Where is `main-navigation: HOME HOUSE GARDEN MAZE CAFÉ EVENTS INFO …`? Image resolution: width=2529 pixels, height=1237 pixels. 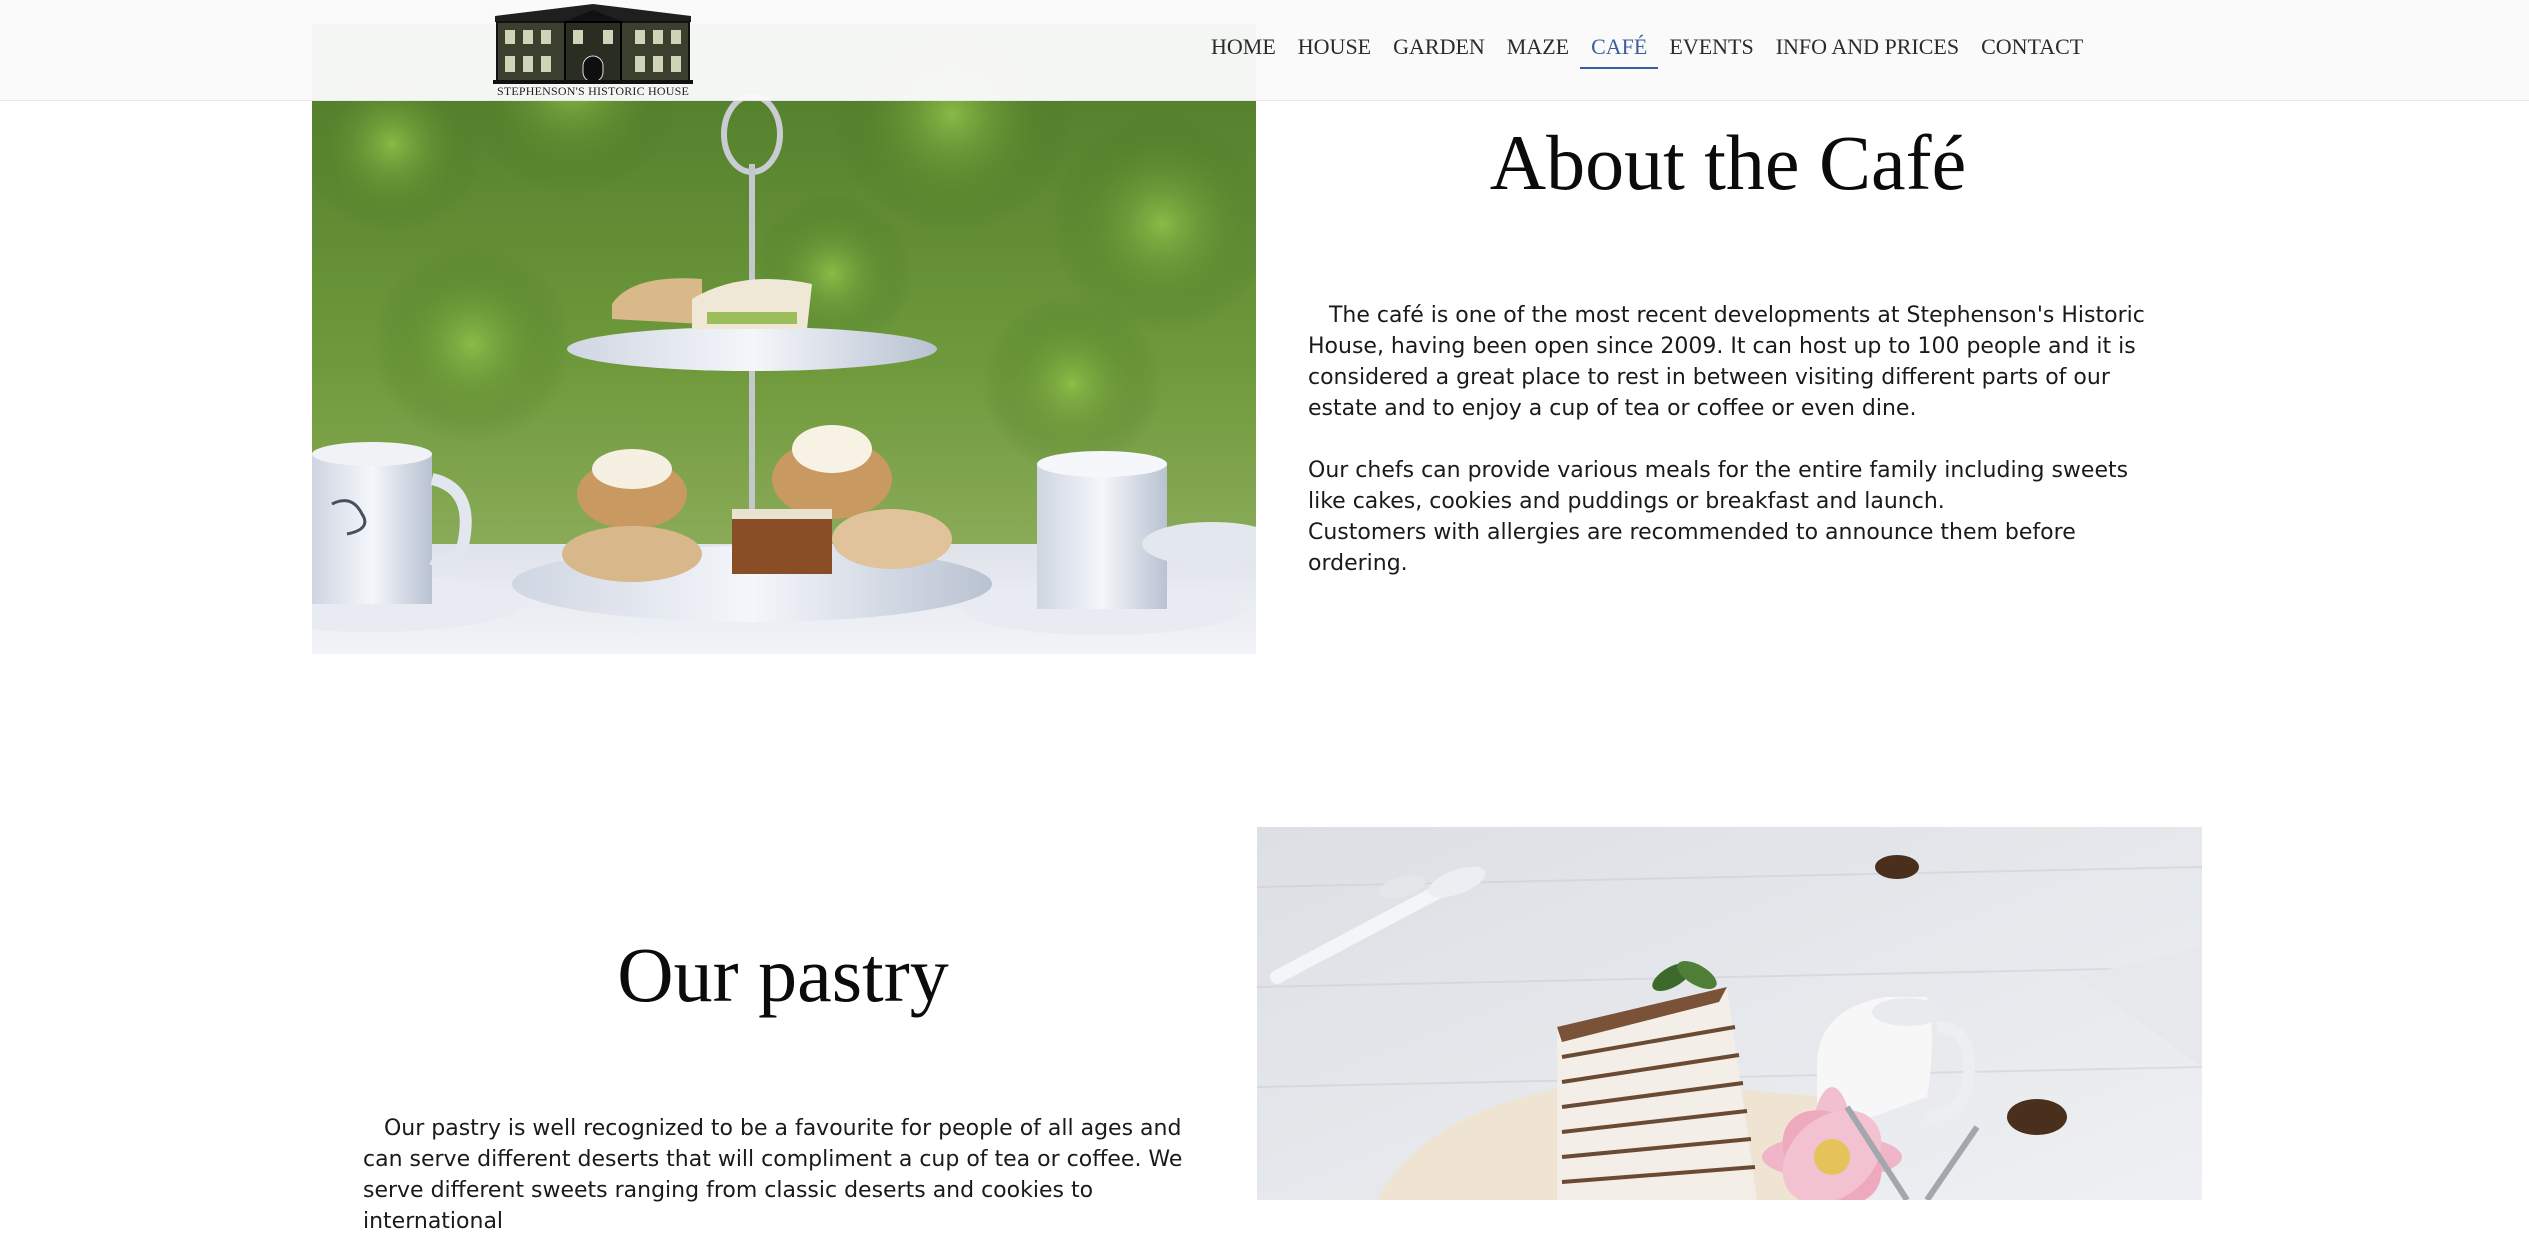 main-navigation: HOME HOUSE GARDEN MAZE CAFÉ EVENTS INFO … is located at coordinates (1647, 50).